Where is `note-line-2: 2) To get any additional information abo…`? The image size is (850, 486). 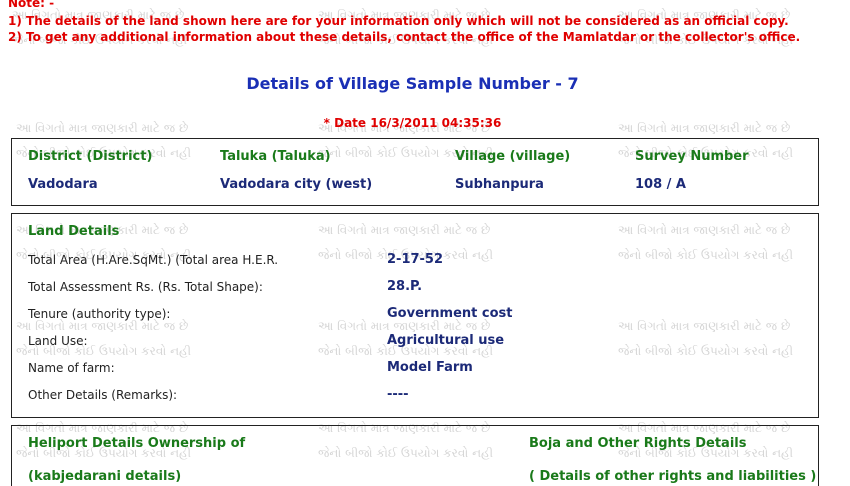 note-line-2: 2) To get any additional information abo… is located at coordinates (404, 37).